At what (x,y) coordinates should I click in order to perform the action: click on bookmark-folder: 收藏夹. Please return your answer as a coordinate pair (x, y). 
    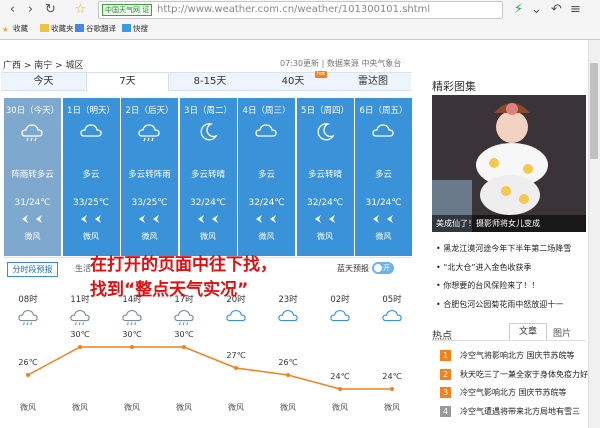
    Looking at the image, I should click on (57, 28).